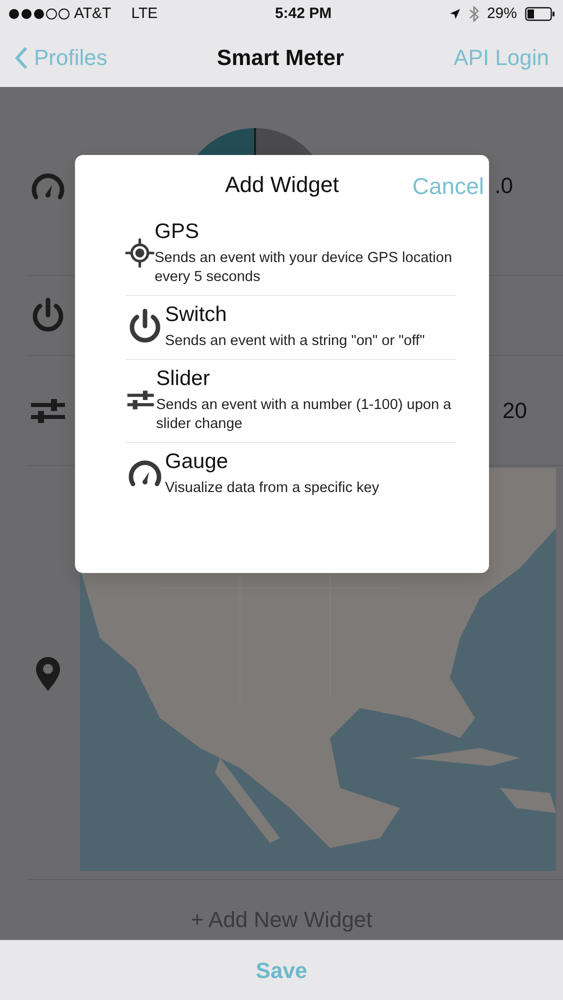  I want to click on cancel-button: Cancel, so click(448, 186).